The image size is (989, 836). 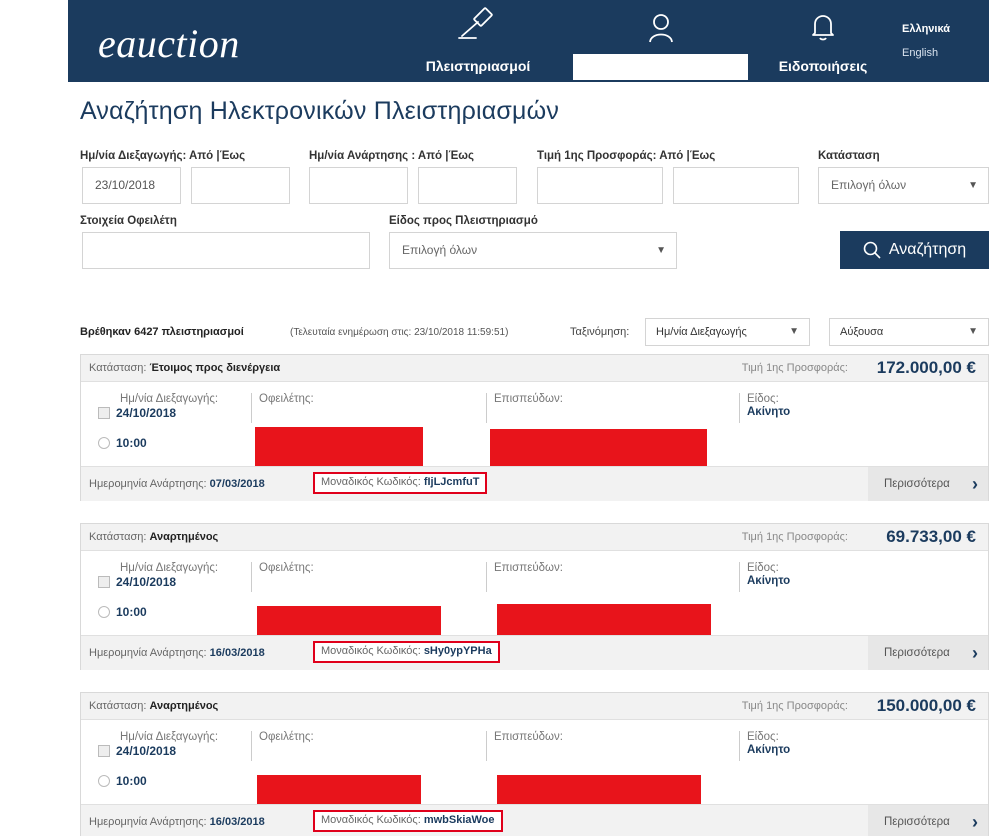 What do you see at coordinates (926, 705) in the screenshot?
I see `card-price: 150.000,00 €` at bounding box center [926, 705].